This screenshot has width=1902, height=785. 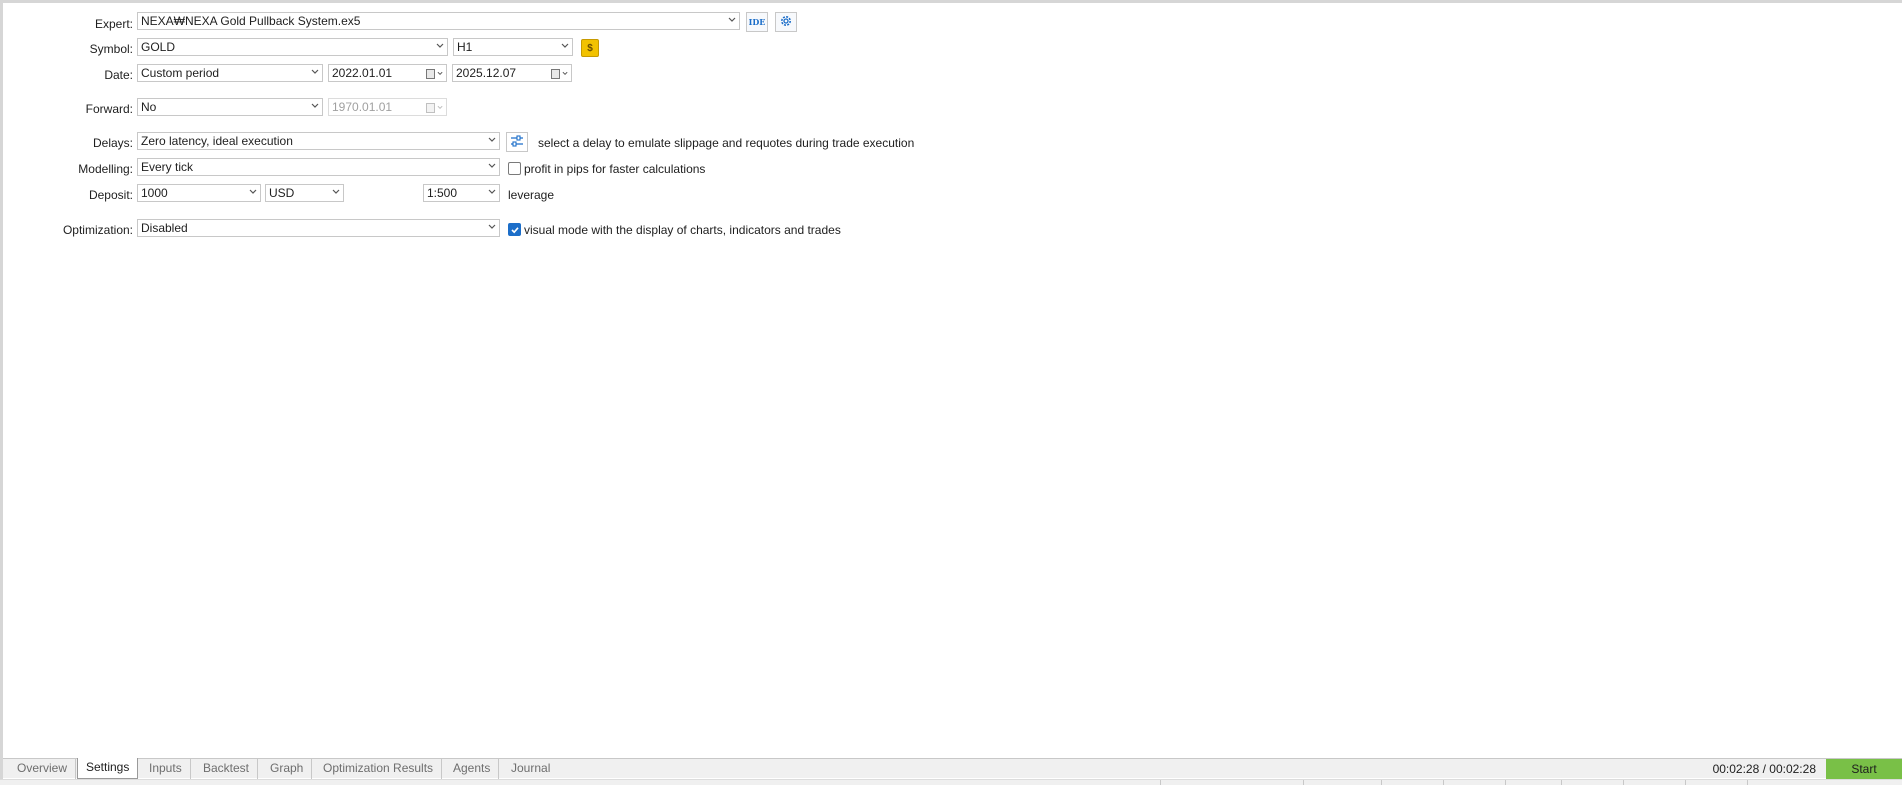 What do you see at coordinates (166, 769) in the screenshot?
I see `tab-inputs: Inputs` at bounding box center [166, 769].